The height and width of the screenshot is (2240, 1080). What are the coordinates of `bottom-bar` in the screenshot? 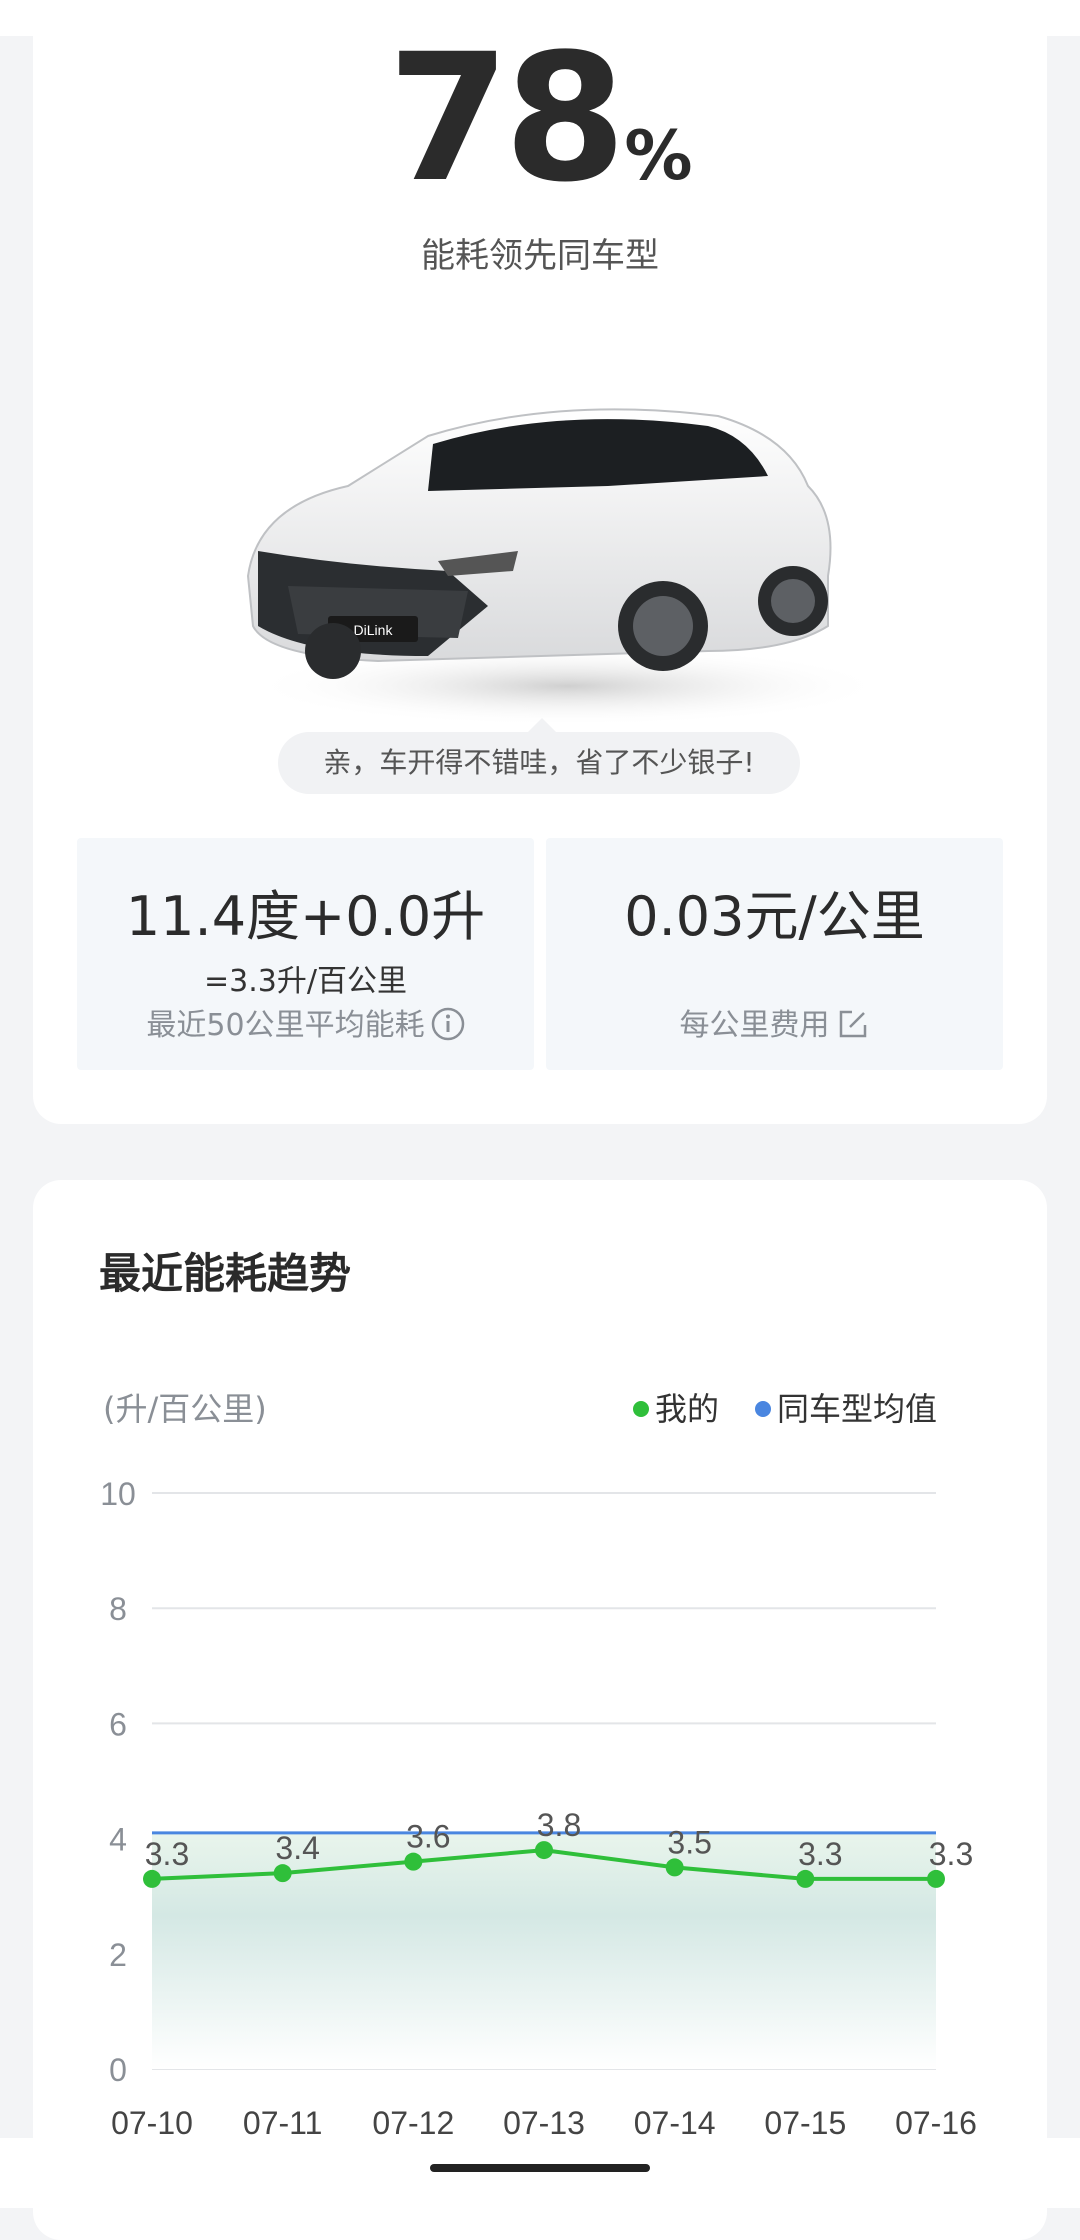 It's located at (540, 2173).